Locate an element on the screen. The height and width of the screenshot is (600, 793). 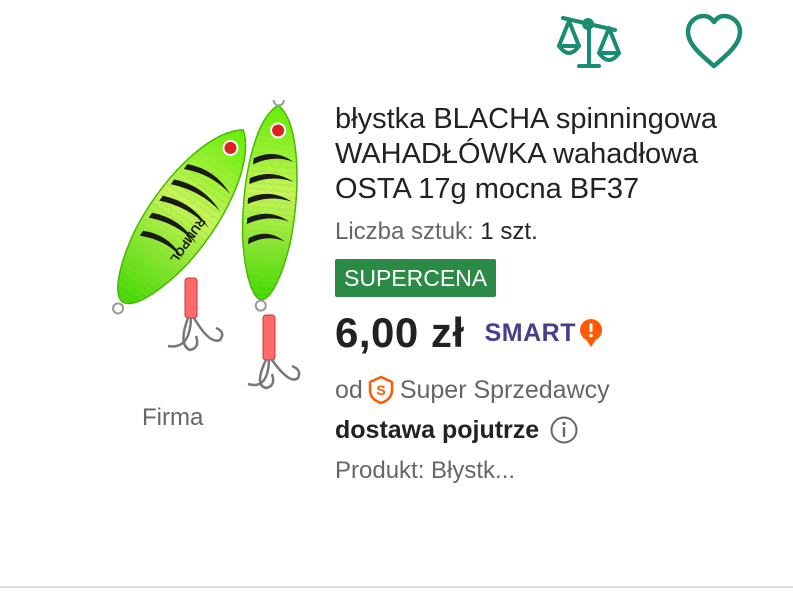
price: 6,00 zł is located at coordinates (400, 332).